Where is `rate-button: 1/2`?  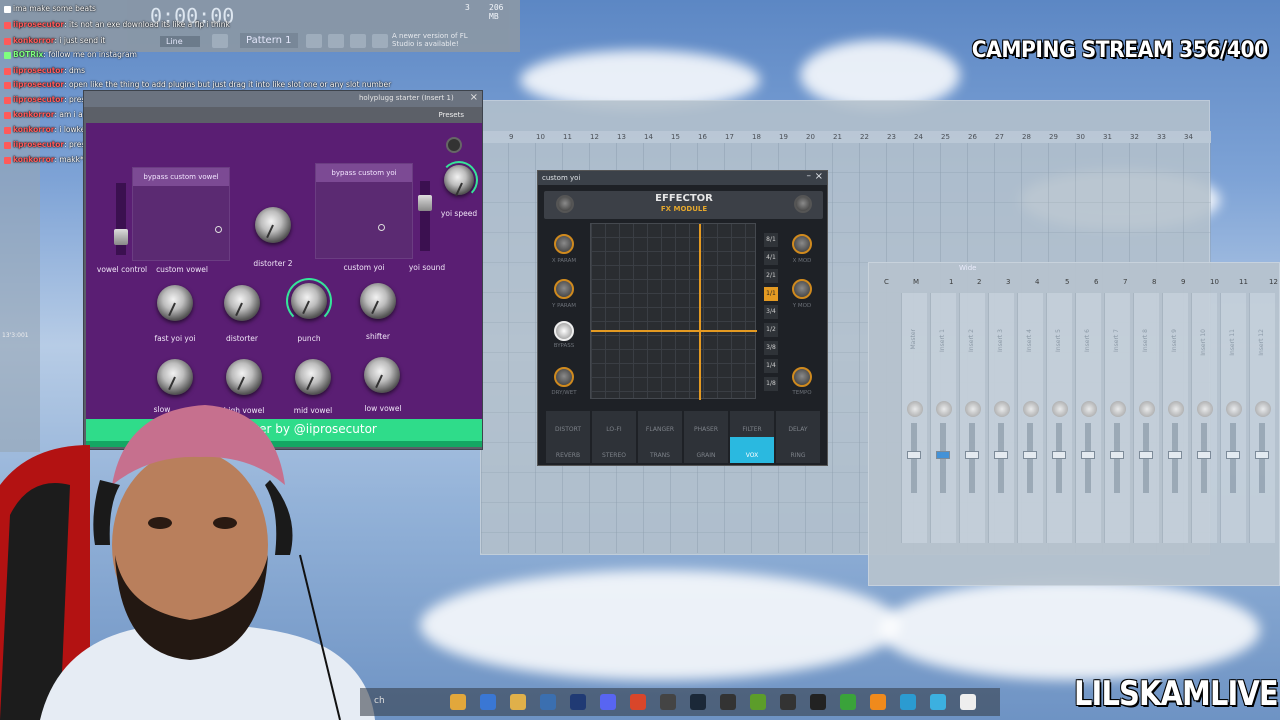 rate-button: 1/2 is located at coordinates (771, 330).